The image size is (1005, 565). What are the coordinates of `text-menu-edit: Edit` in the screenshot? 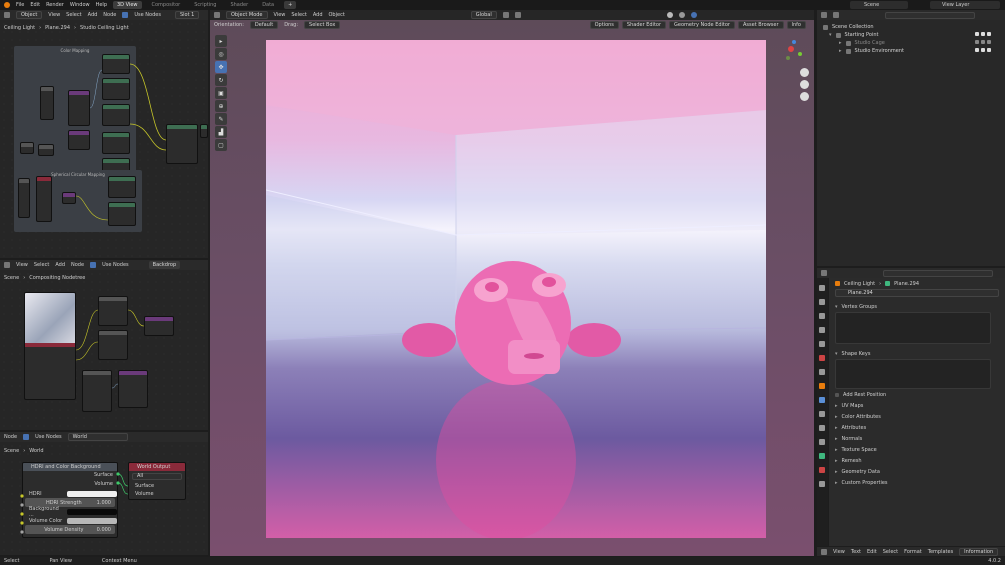 It's located at (872, 552).